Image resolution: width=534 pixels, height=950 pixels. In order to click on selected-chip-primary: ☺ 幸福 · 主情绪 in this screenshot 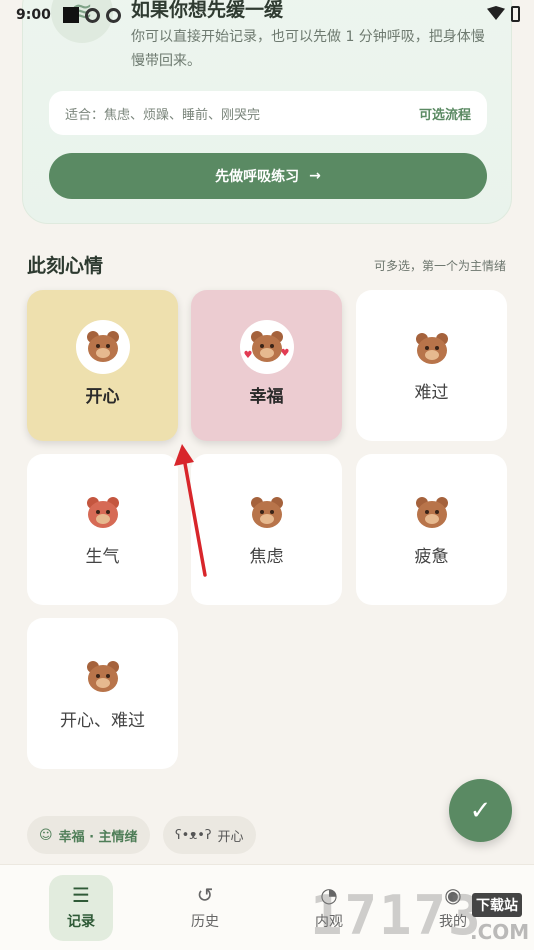, I will do `click(88, 835)`.